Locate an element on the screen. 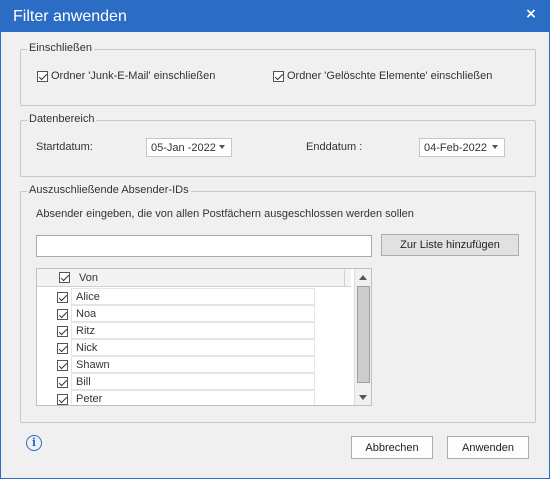  start-date-label: Startdatum: is located at coordinates (64, 147).